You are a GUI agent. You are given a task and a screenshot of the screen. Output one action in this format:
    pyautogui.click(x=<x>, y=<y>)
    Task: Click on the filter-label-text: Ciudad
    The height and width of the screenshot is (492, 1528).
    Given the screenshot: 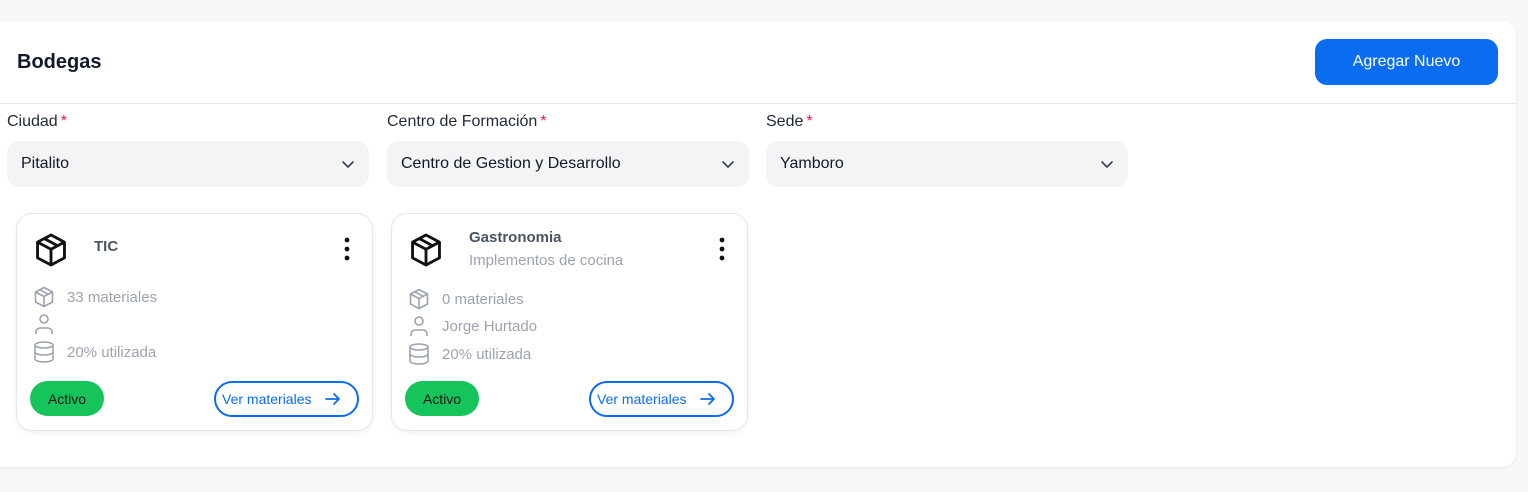 What is the action you would take?
    pyautogui.click(x=32, y=121)
    